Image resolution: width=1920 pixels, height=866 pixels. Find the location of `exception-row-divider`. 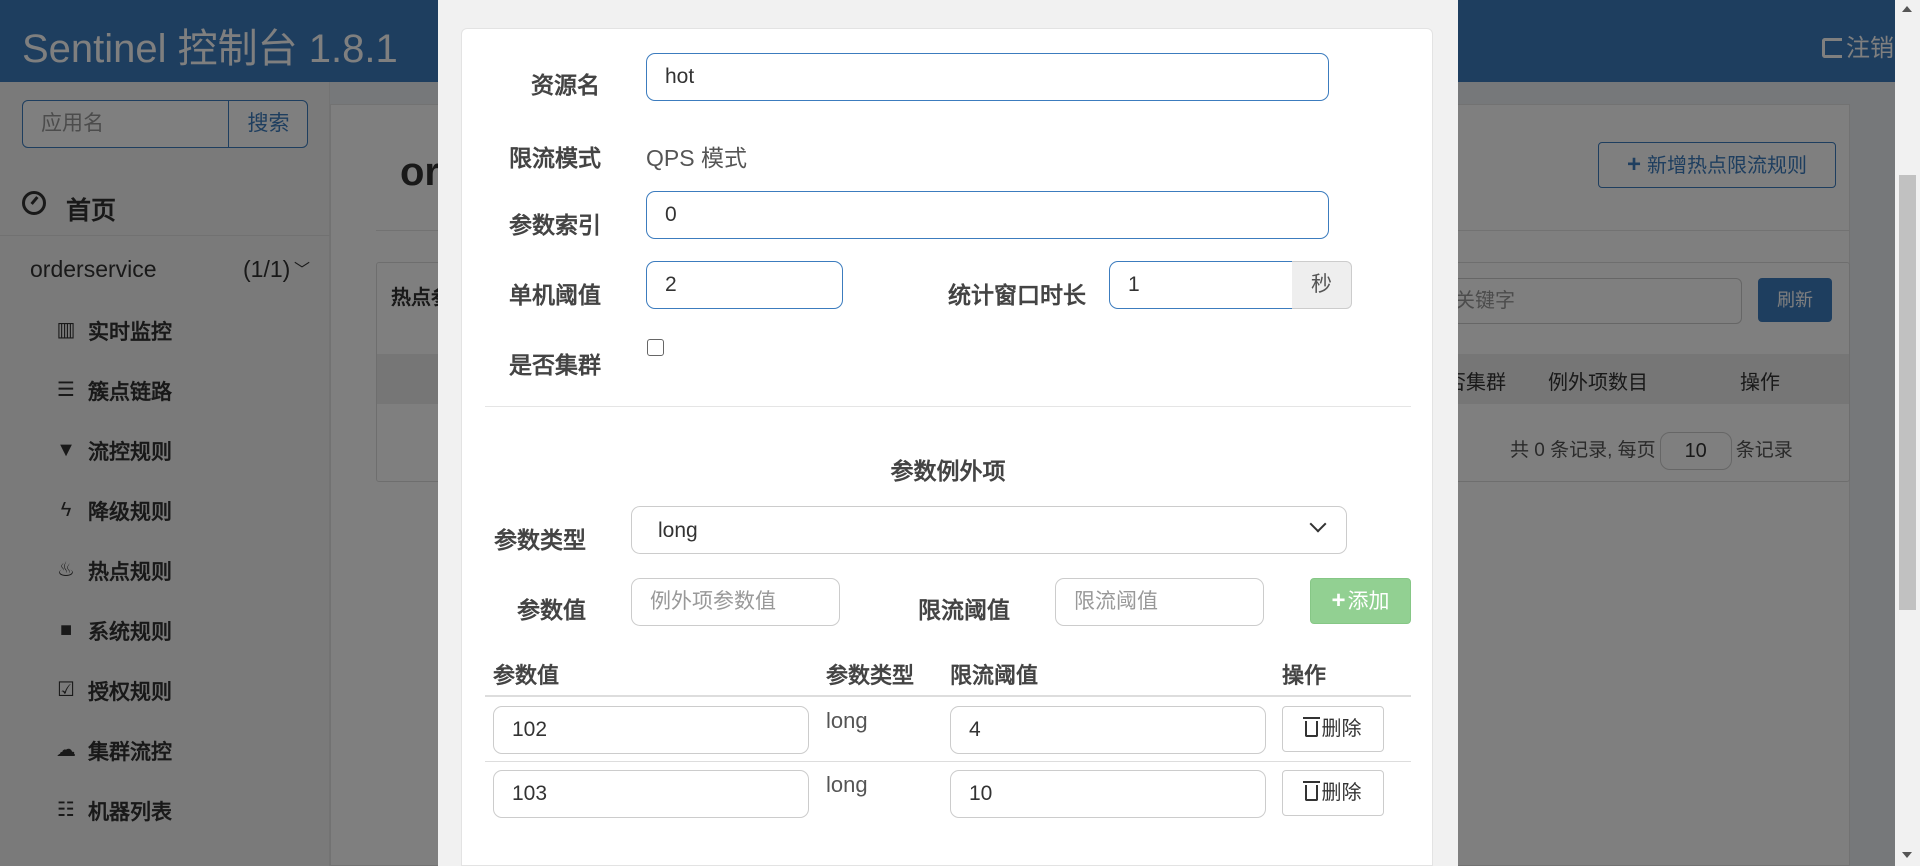

exception-row-divider is located at coordinates (948, 761).